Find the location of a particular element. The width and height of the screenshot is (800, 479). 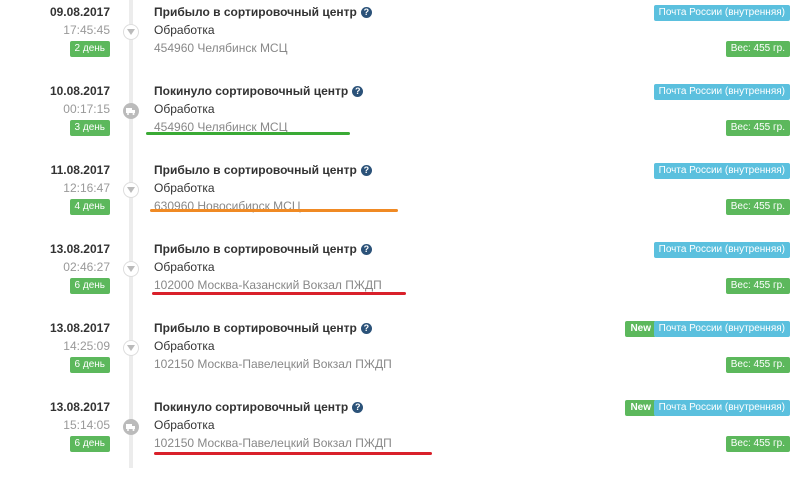

event-location: 454960 Челябинск МСЦ is located at coordinates (221, 48).